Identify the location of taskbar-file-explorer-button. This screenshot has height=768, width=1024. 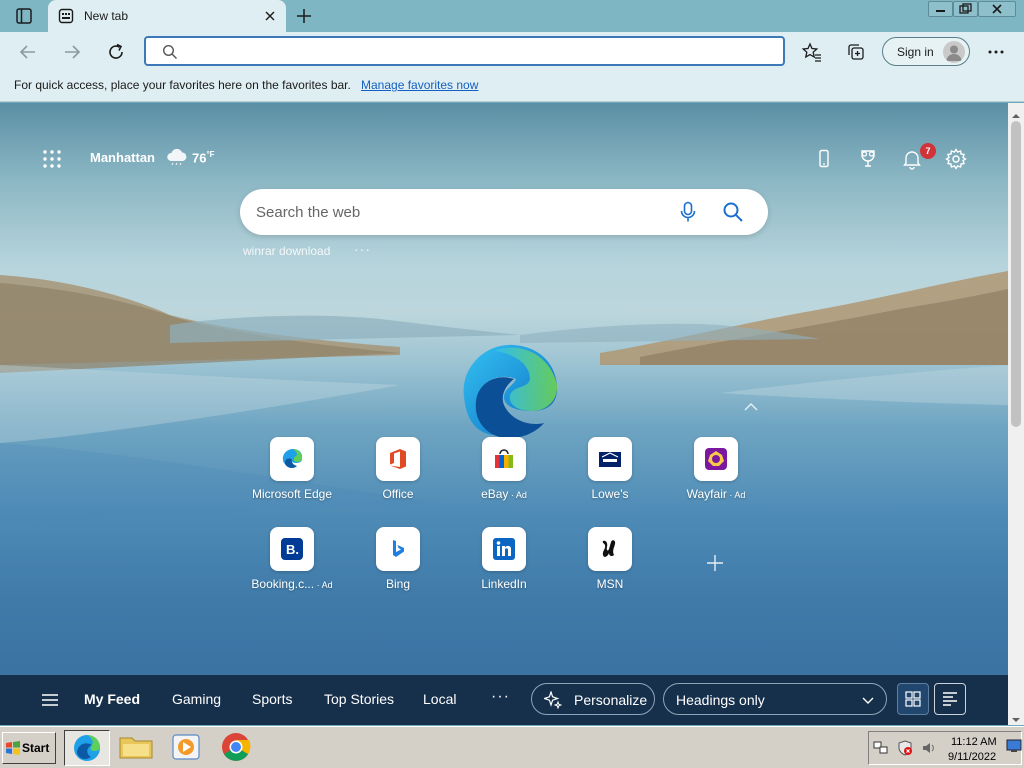
(137, 748).